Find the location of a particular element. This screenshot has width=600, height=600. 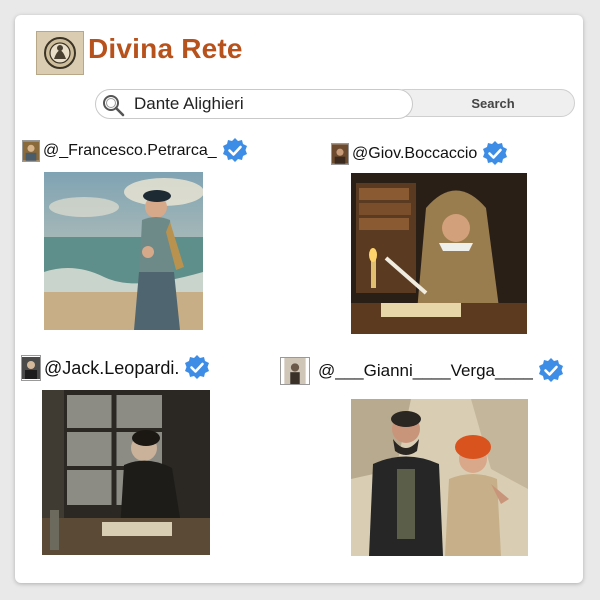

app-title: Divina Rete is located at coordinates (165, 49).